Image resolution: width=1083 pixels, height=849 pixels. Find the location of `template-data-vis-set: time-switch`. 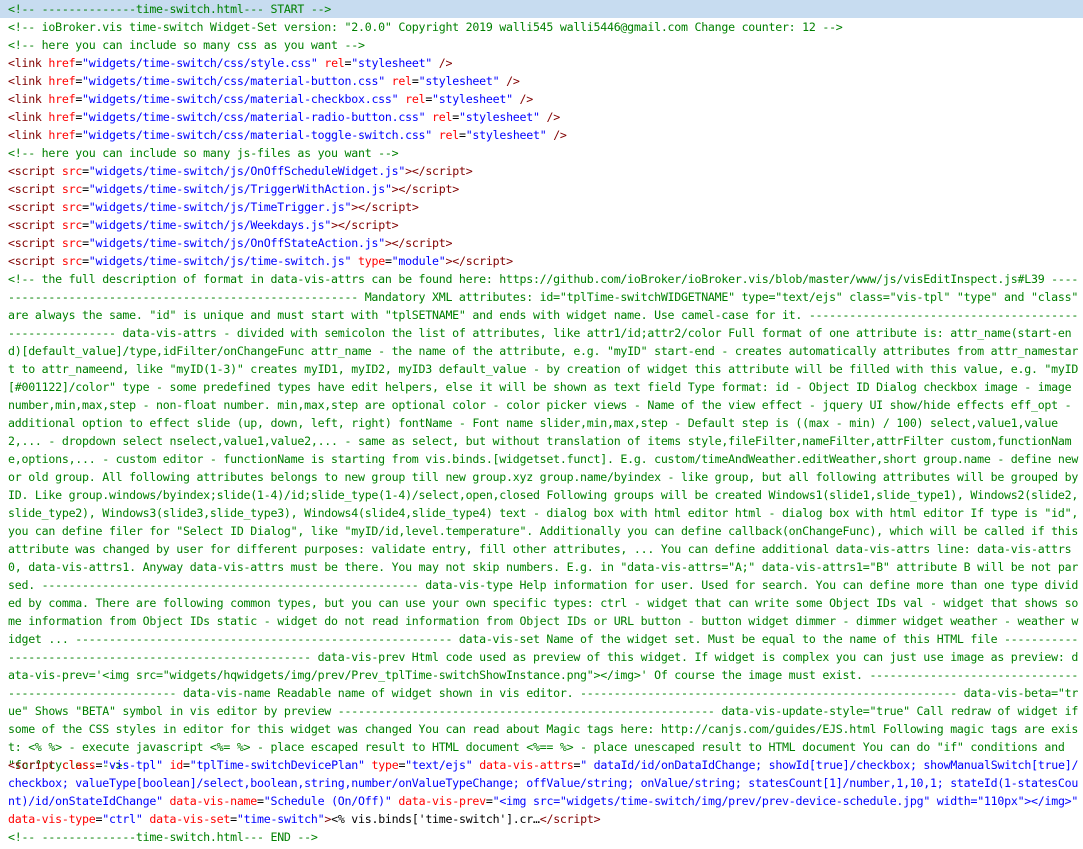

template-data-vis-set: time-switch is located at coordinates (280, 819).